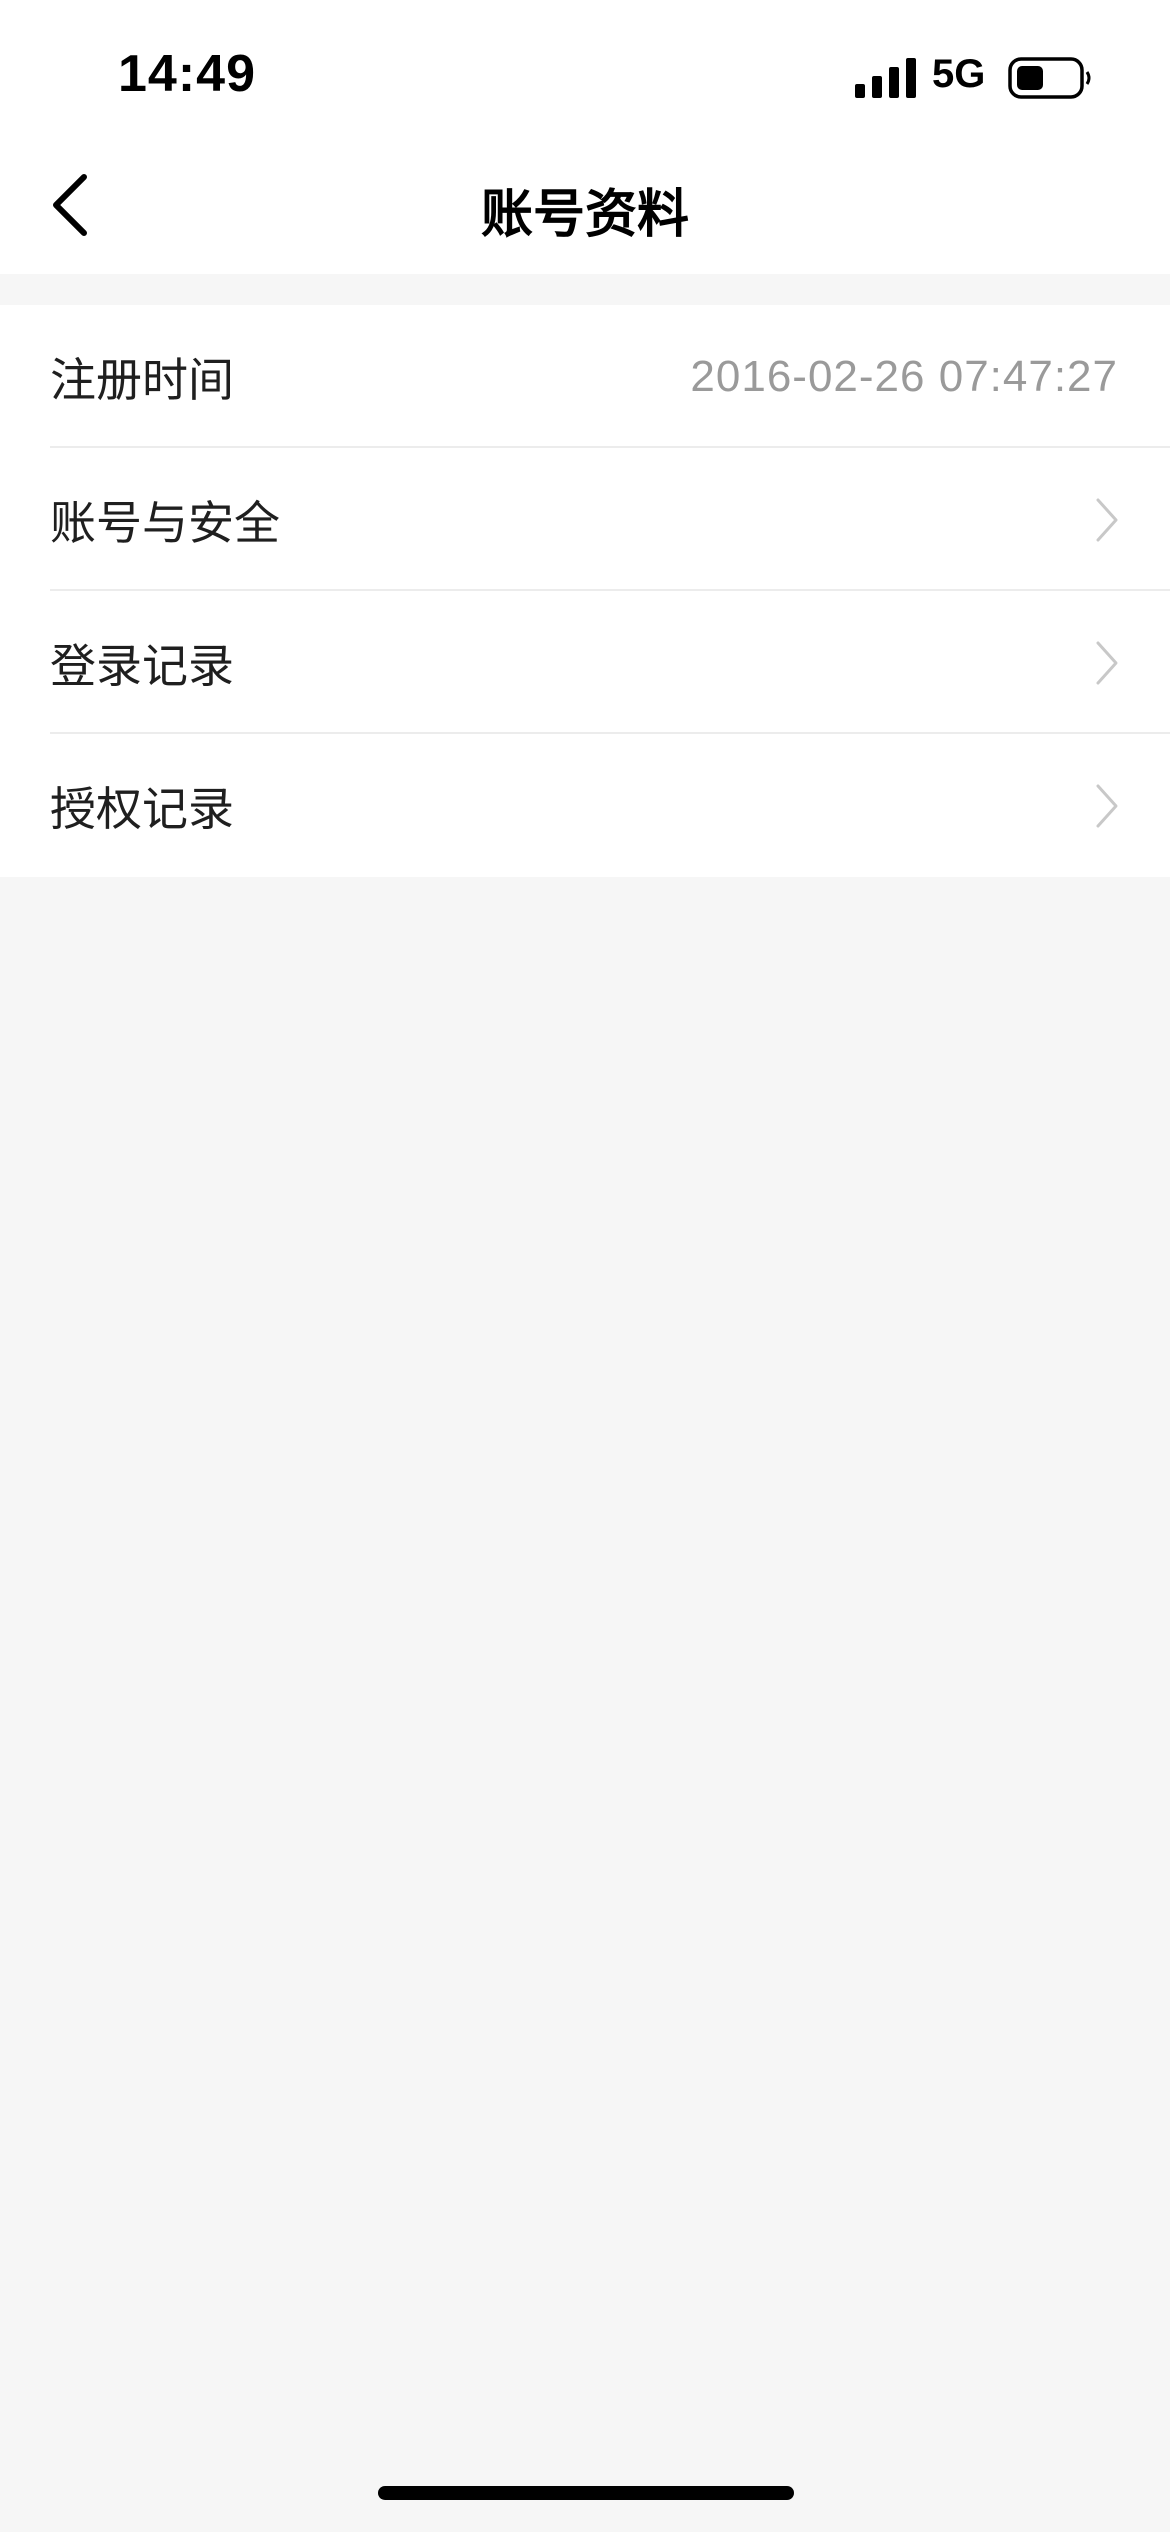  Describe the element at coordinates (959, 74) in the screenshot. I see `network-type: 5G` at that location.